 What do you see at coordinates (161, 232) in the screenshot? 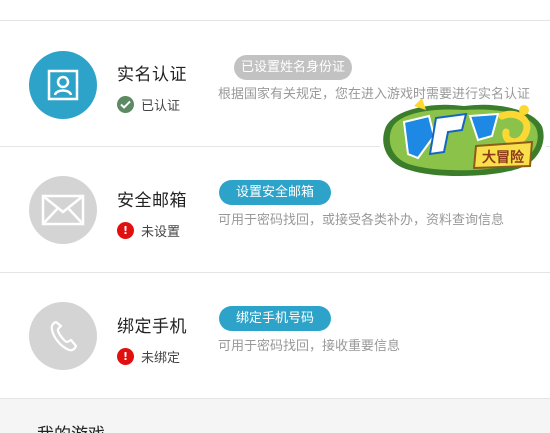
I see `email-status-label: 未设置` at bounding box center [161, 232].